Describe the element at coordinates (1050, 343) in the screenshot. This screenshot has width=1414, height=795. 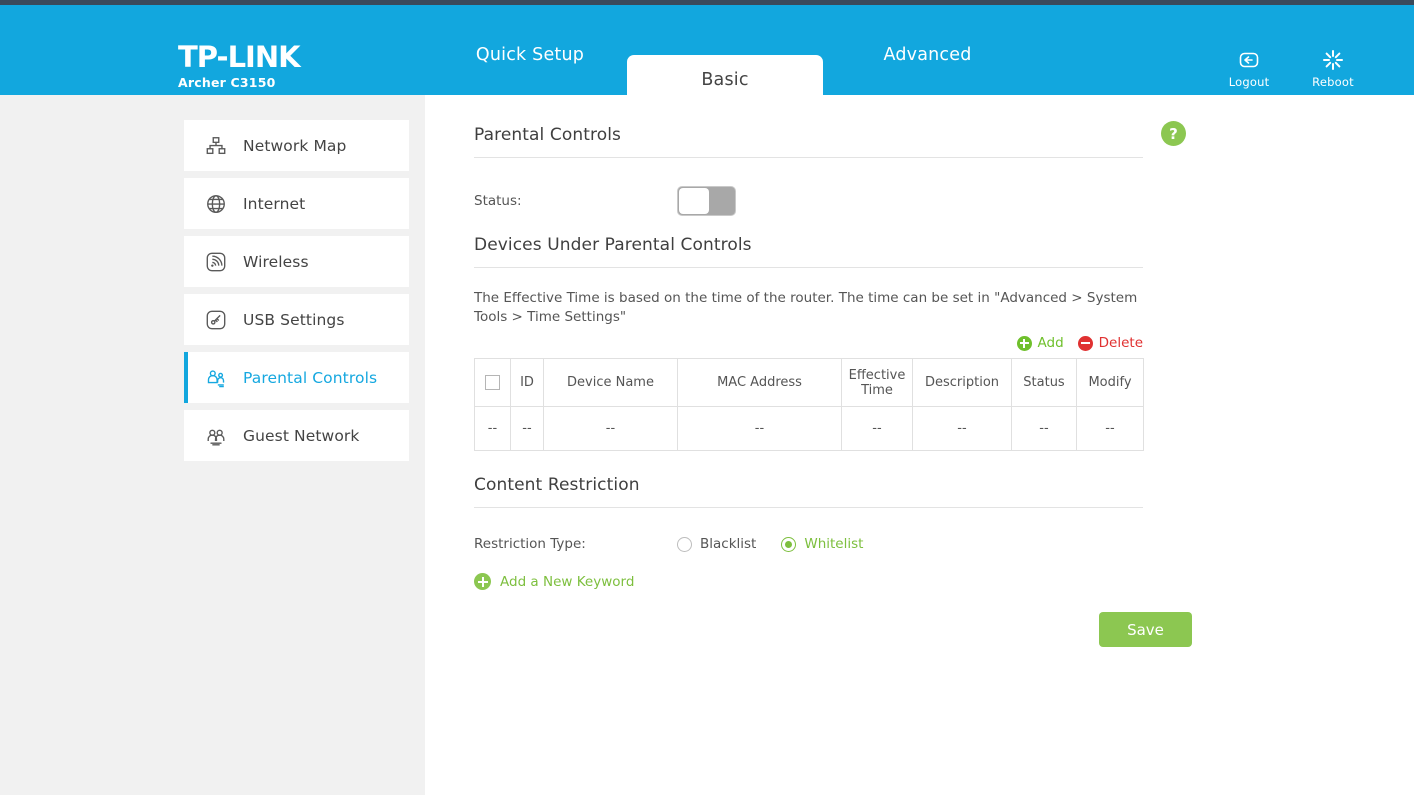
I see `add-label: Add` at that location.